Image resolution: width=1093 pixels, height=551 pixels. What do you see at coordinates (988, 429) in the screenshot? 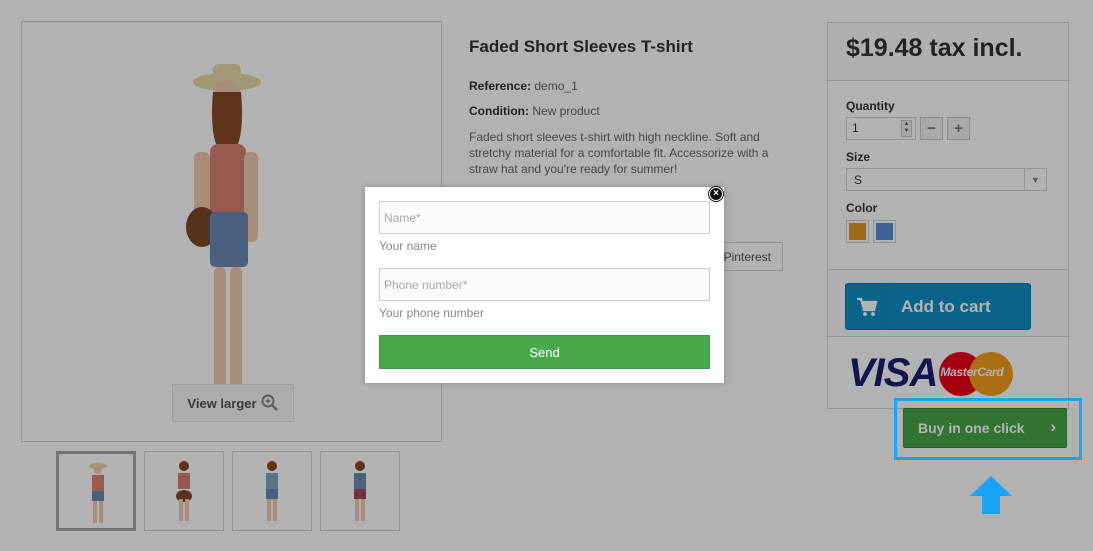
I see `highlight-box` at bounding box center [988, 429].